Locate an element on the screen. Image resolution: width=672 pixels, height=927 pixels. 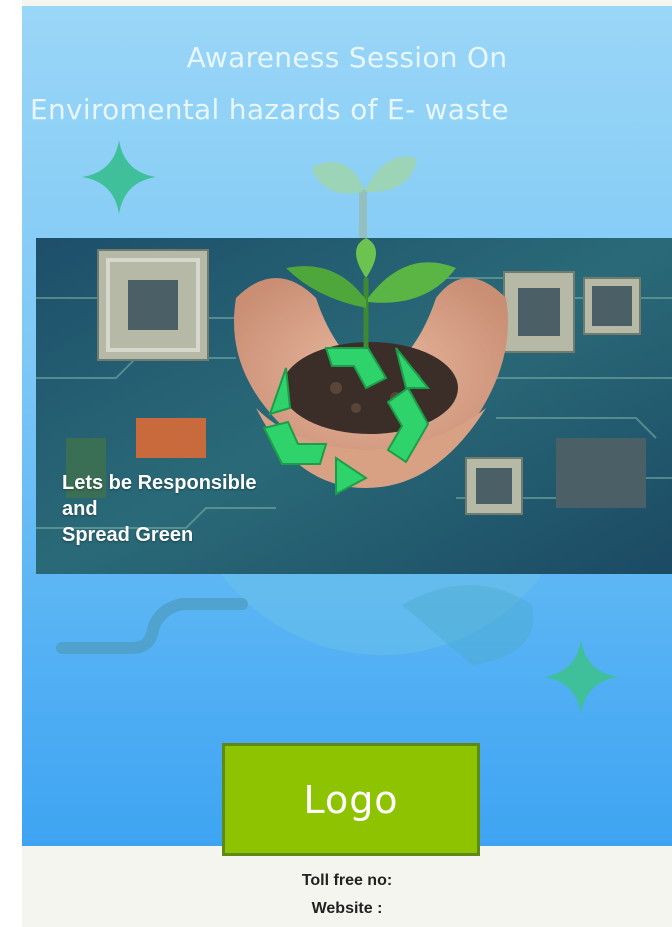
plant-icon is located at coordinates (364, 197).